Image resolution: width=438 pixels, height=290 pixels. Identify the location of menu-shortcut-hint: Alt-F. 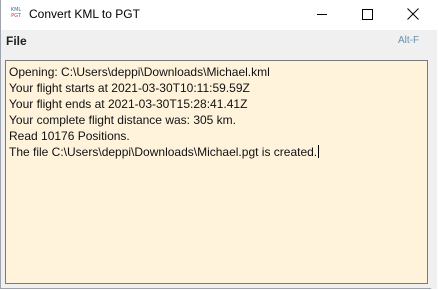
(409, 40).